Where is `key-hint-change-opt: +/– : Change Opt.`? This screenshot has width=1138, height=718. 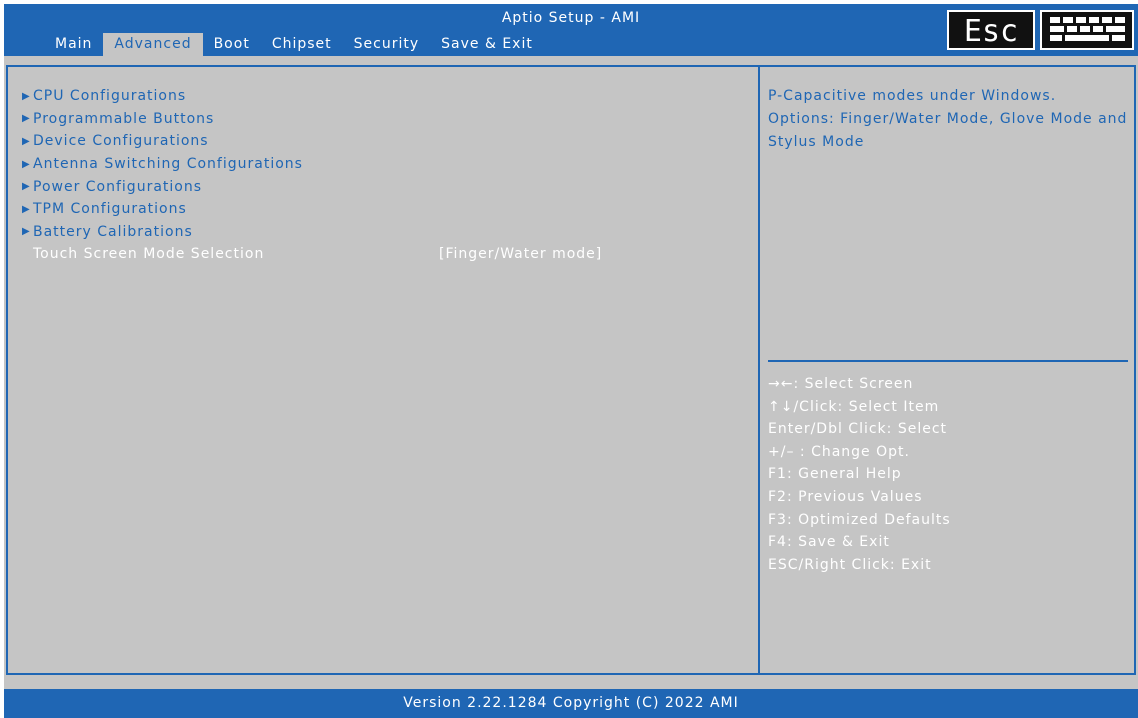
key-hint-change-opt: +/– : Change Opt. is located at coordinates (839, 451).